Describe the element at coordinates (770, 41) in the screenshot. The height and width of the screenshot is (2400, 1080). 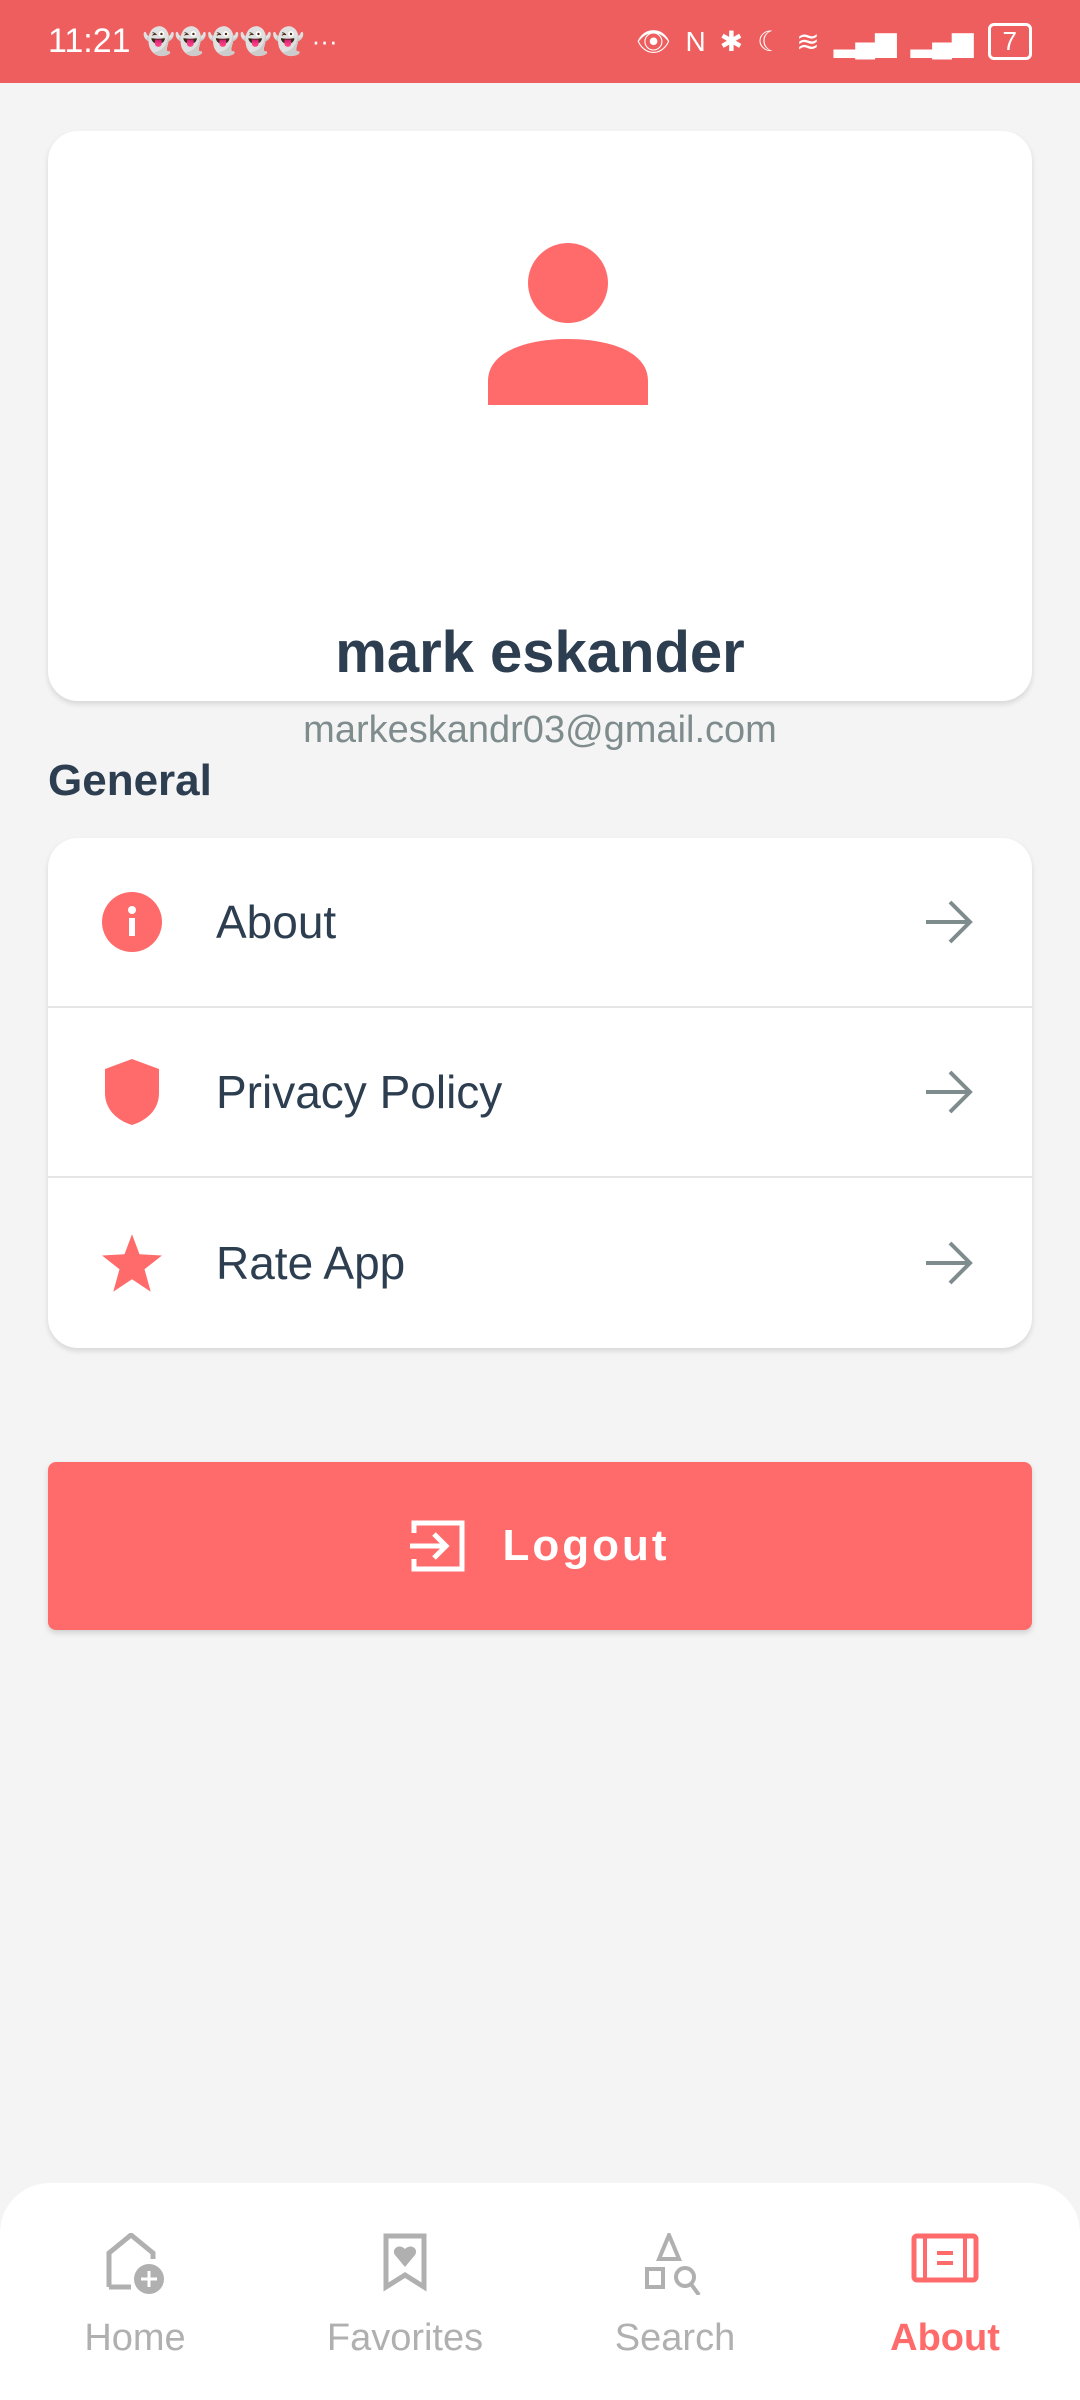
I see `moon-icon: ☾` at that location.